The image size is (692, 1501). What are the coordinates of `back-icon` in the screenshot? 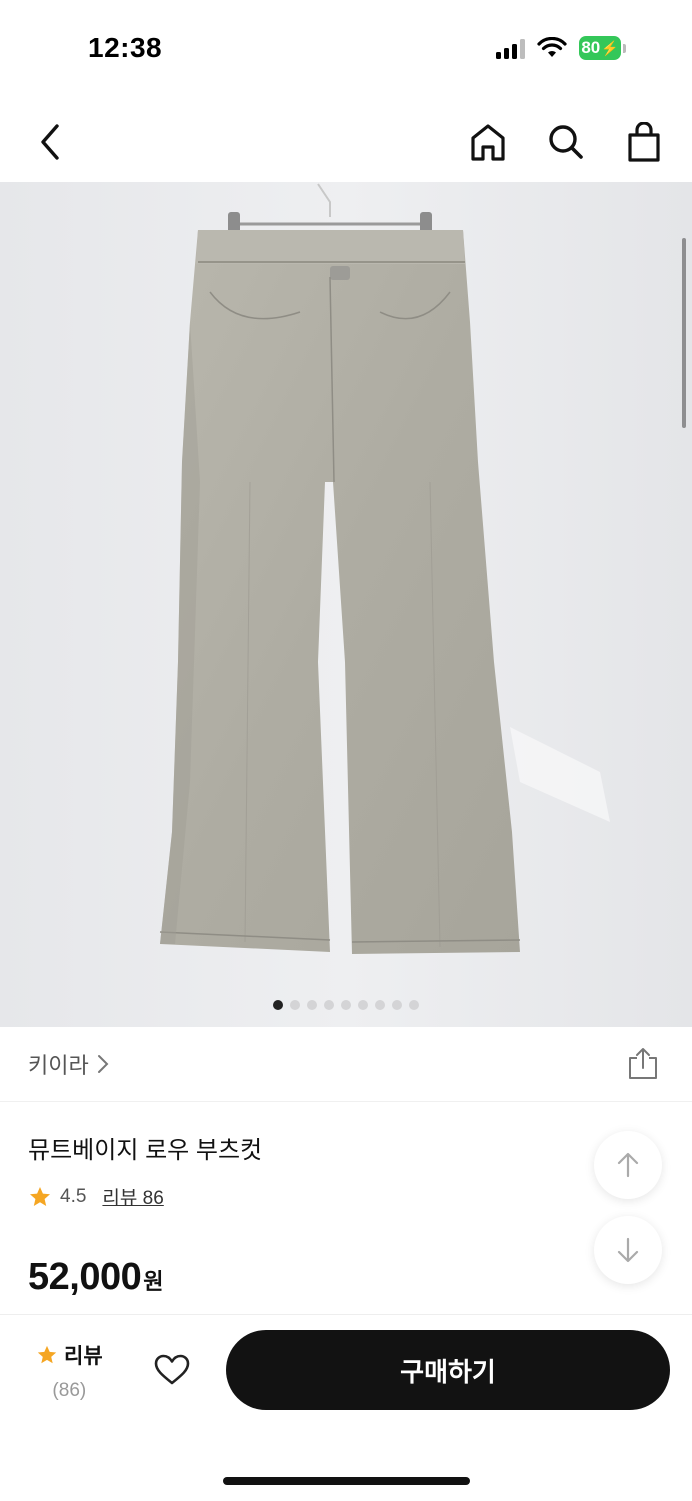 It's located at (50, 142).